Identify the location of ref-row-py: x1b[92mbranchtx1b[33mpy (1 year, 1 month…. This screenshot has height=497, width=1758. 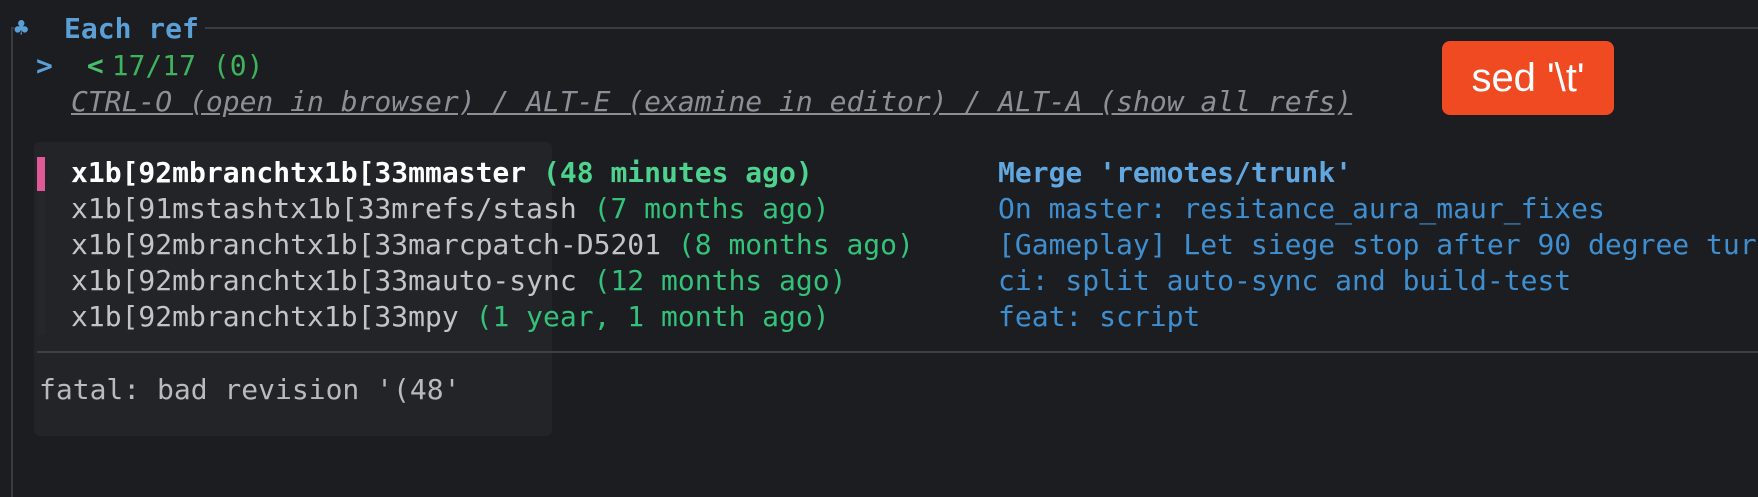
(450, 317).